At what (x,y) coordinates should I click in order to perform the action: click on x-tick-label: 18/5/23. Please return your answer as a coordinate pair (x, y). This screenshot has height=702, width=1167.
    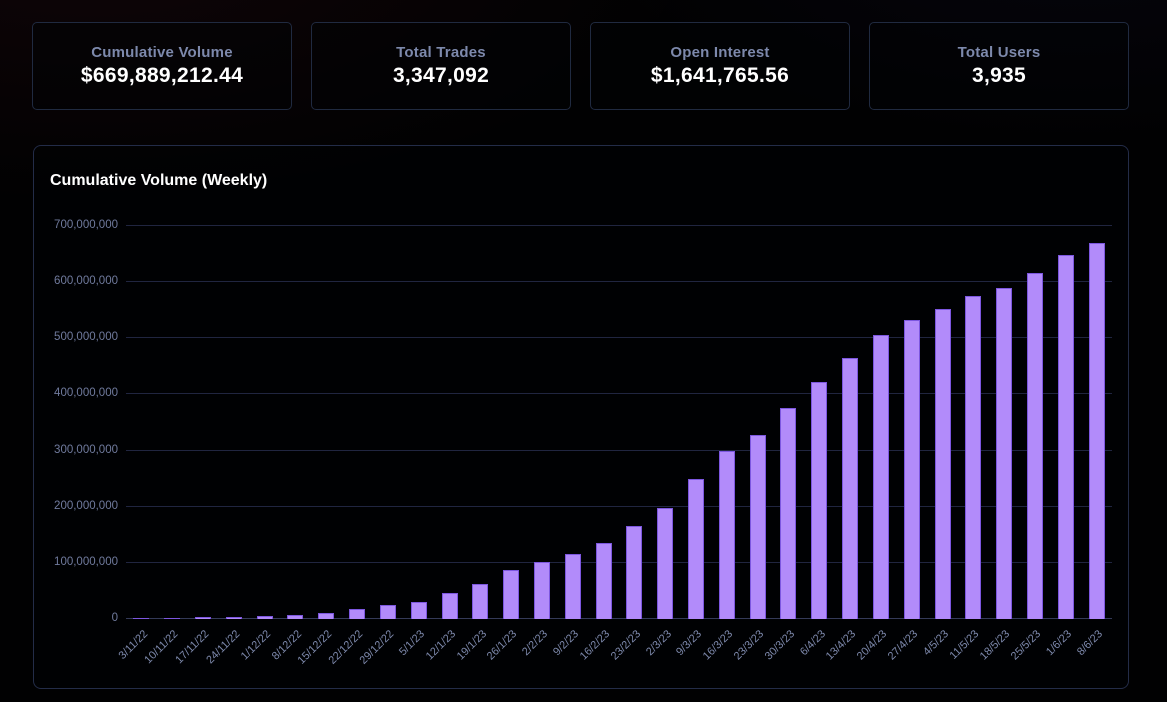
    Looking at the image, I should click on (995, 645).